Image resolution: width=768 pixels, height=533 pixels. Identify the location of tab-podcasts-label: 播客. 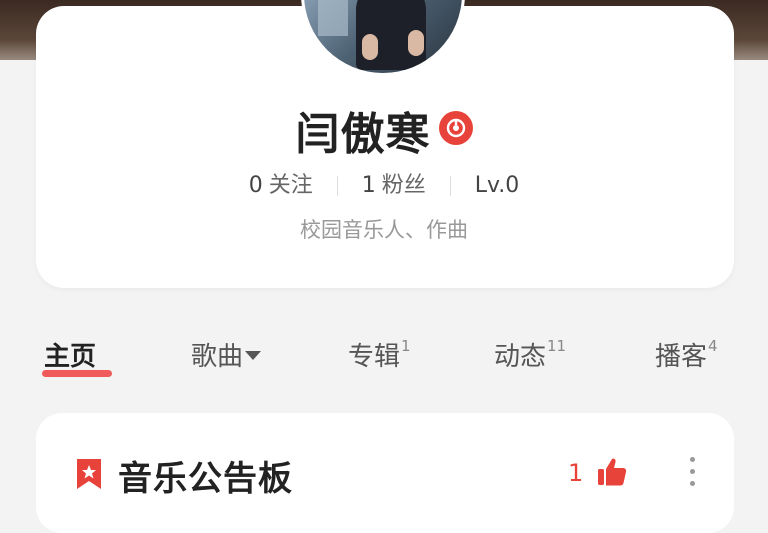
(681, 357).